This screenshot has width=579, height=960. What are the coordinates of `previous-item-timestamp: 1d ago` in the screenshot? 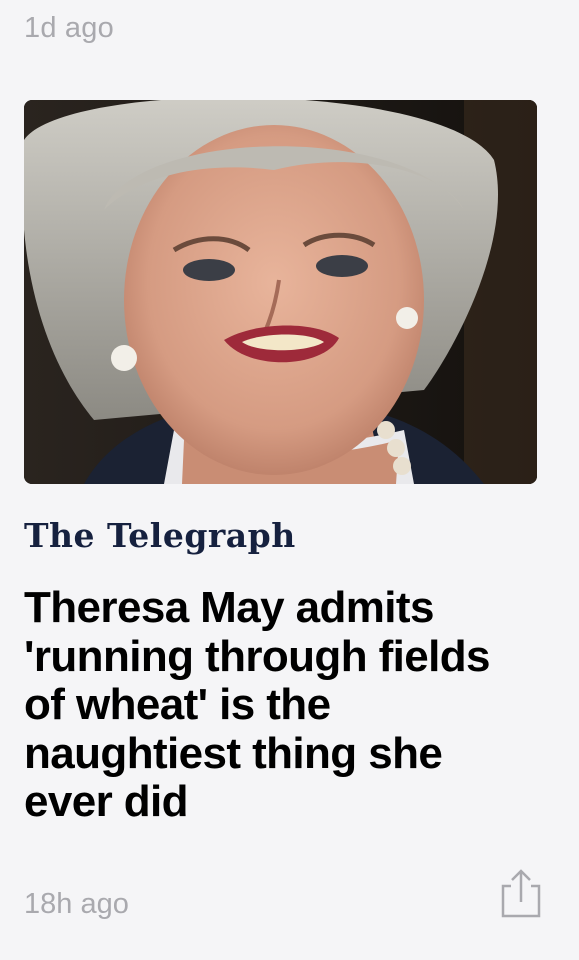 It's located at (69, 28).